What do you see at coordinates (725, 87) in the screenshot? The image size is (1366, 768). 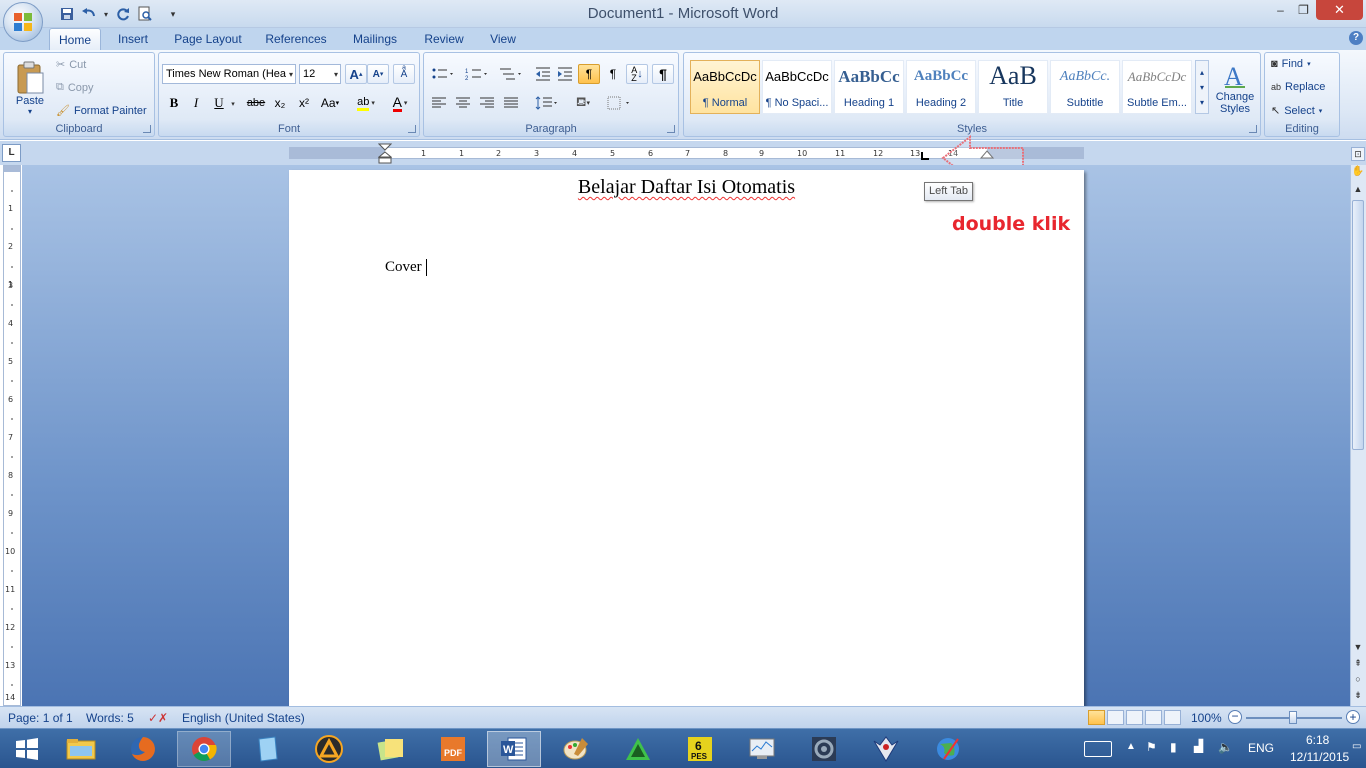 I see `style-normal: AaBbCcDc ¶ Normal` at bounding box center [725, 87].